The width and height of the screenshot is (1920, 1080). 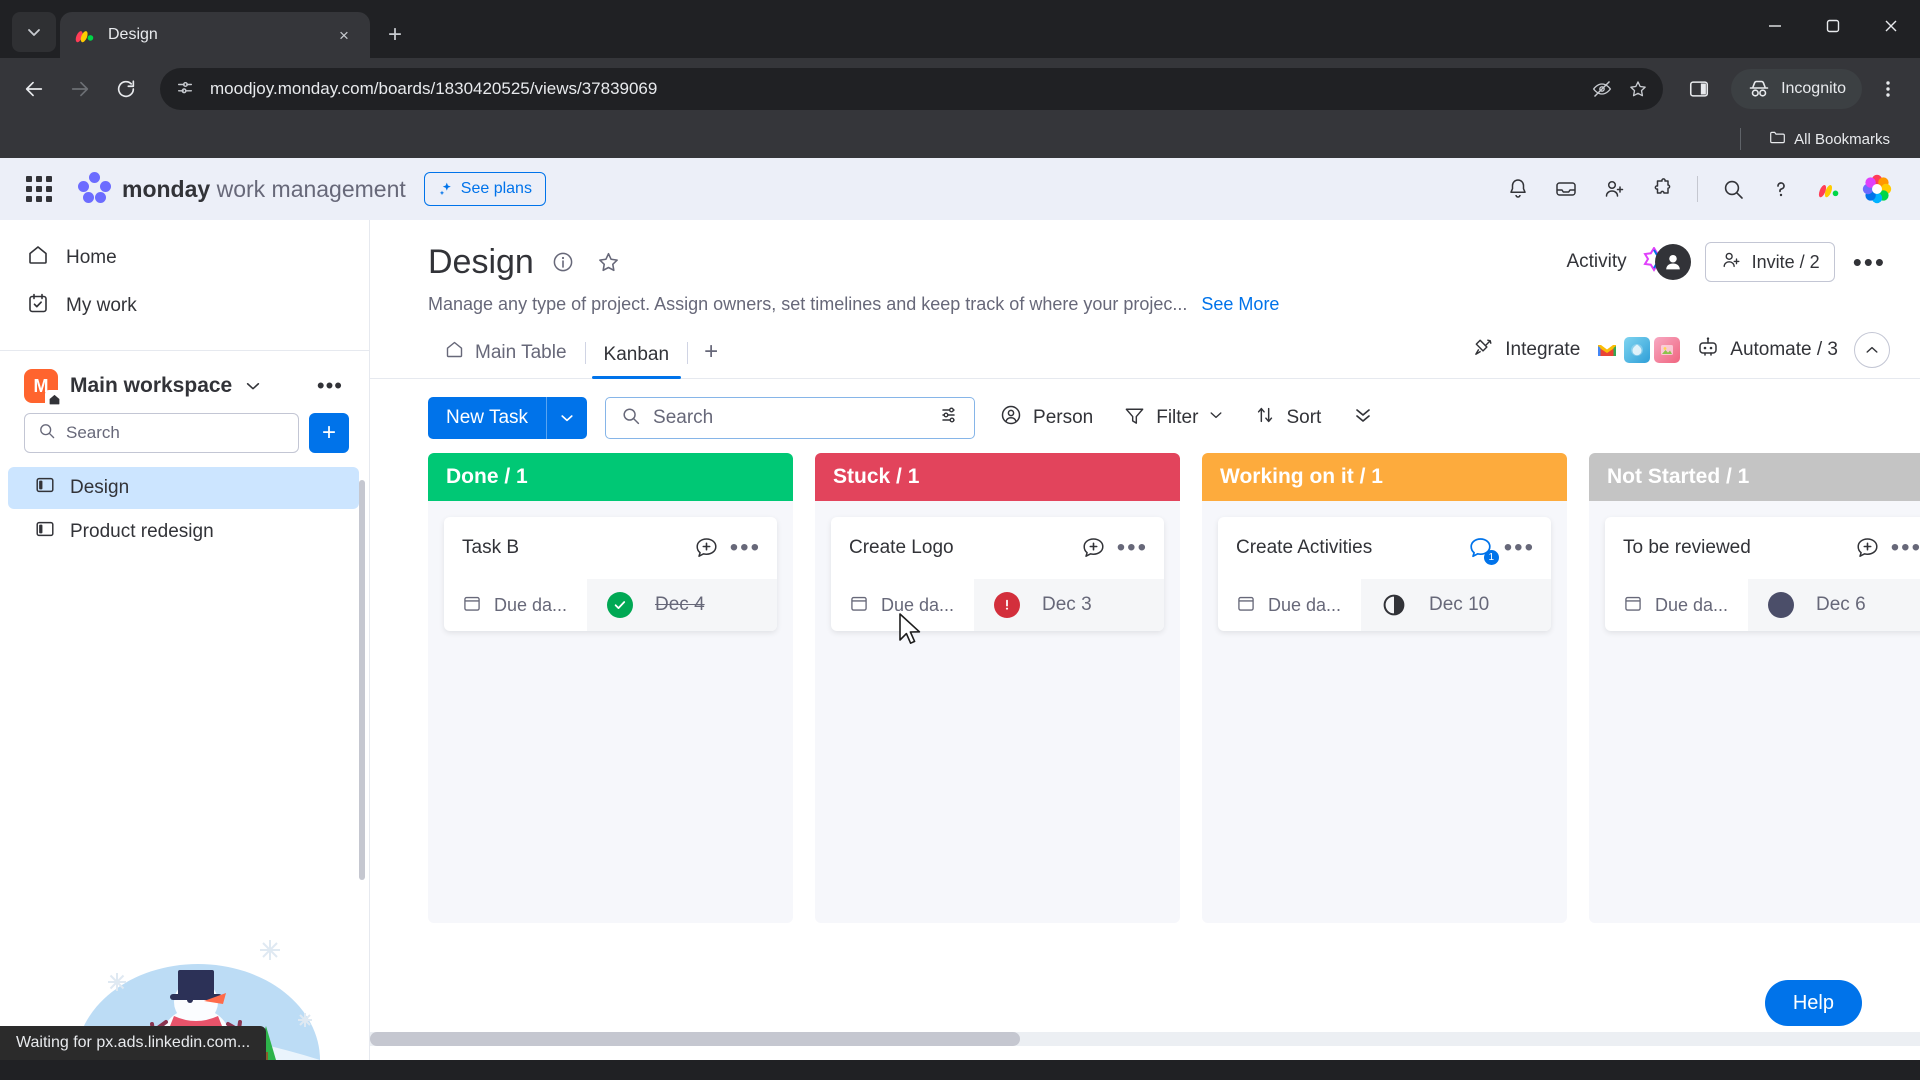 I want to click on horizontal-scrollbar, so click(x=1145, y=1039).